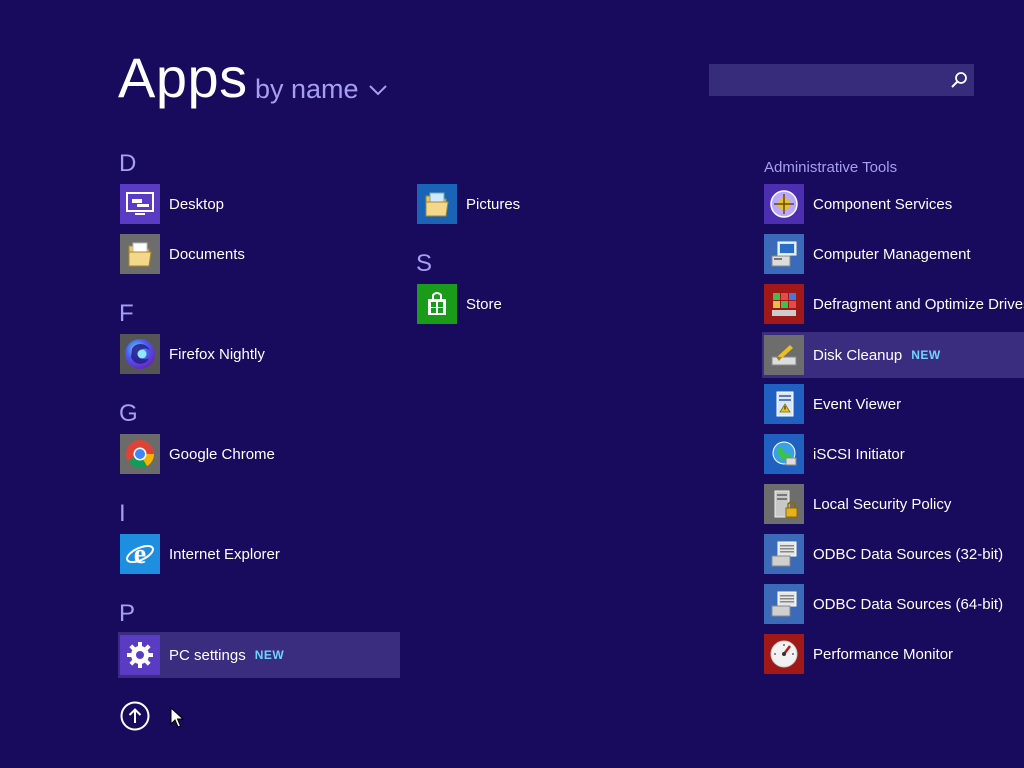 The width and height of the screenshot is (1024, 768). Describe the element at coordinates (140, 354) in the screenshot. I see `firefox-nightly-icon` at that location.